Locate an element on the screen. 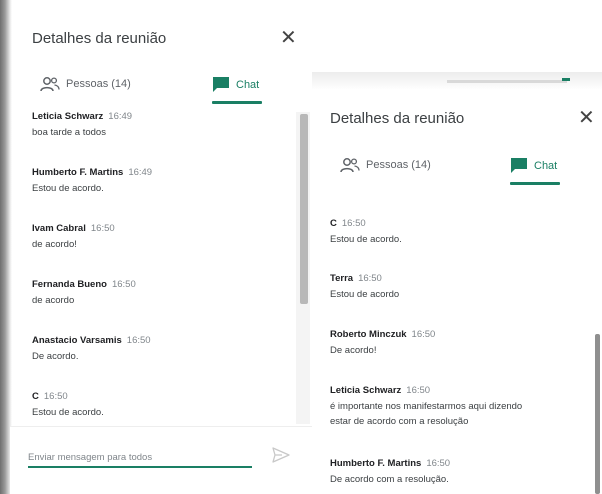 This screenshot has width=602, height=494. message-input-underline is located at coordinates (140, 467).